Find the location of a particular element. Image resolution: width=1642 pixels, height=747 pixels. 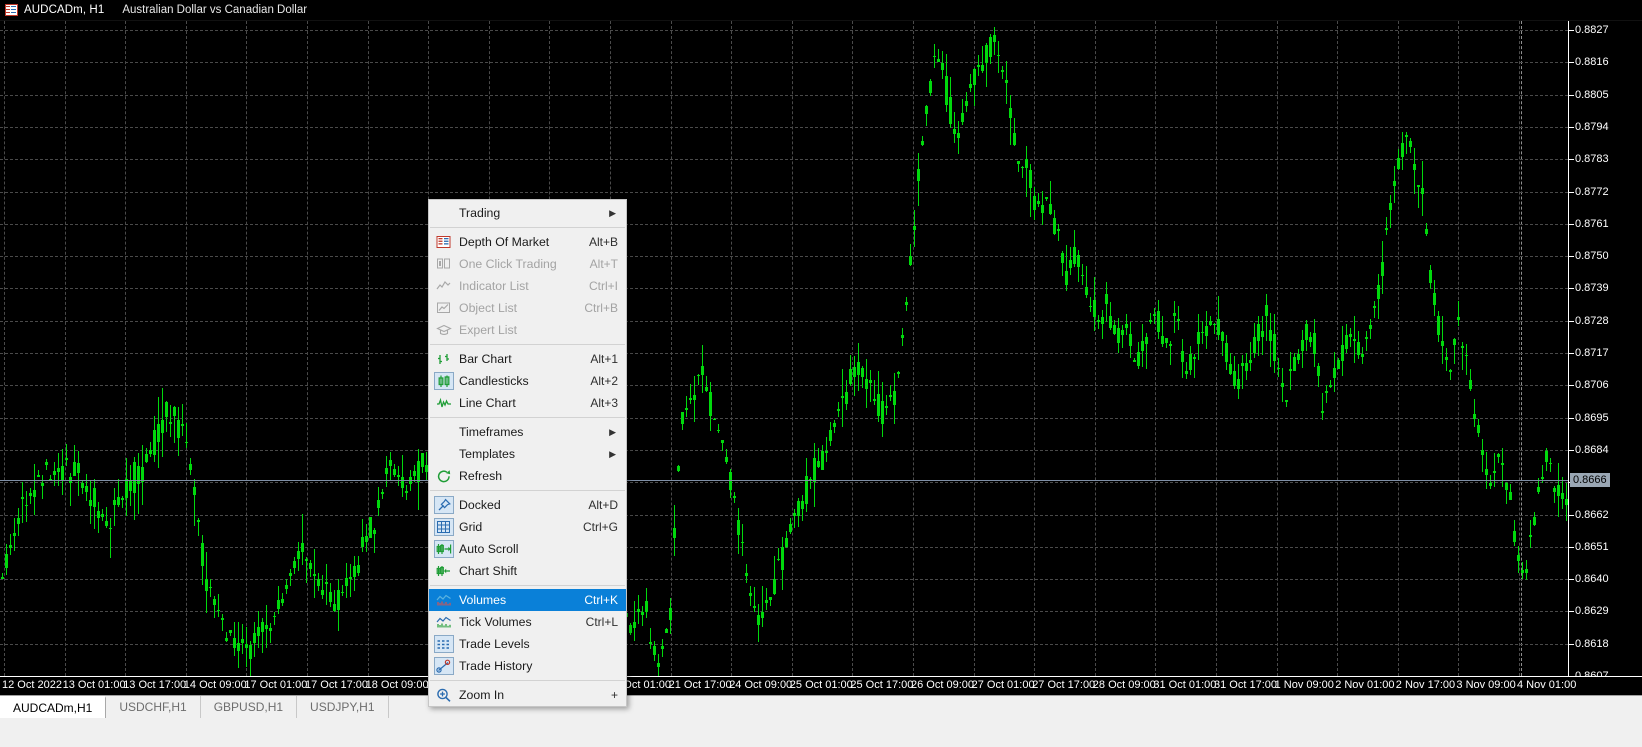

chart-tab-audcadm-h1: AUDCADm,H1 is located at coordinates (53, 707).